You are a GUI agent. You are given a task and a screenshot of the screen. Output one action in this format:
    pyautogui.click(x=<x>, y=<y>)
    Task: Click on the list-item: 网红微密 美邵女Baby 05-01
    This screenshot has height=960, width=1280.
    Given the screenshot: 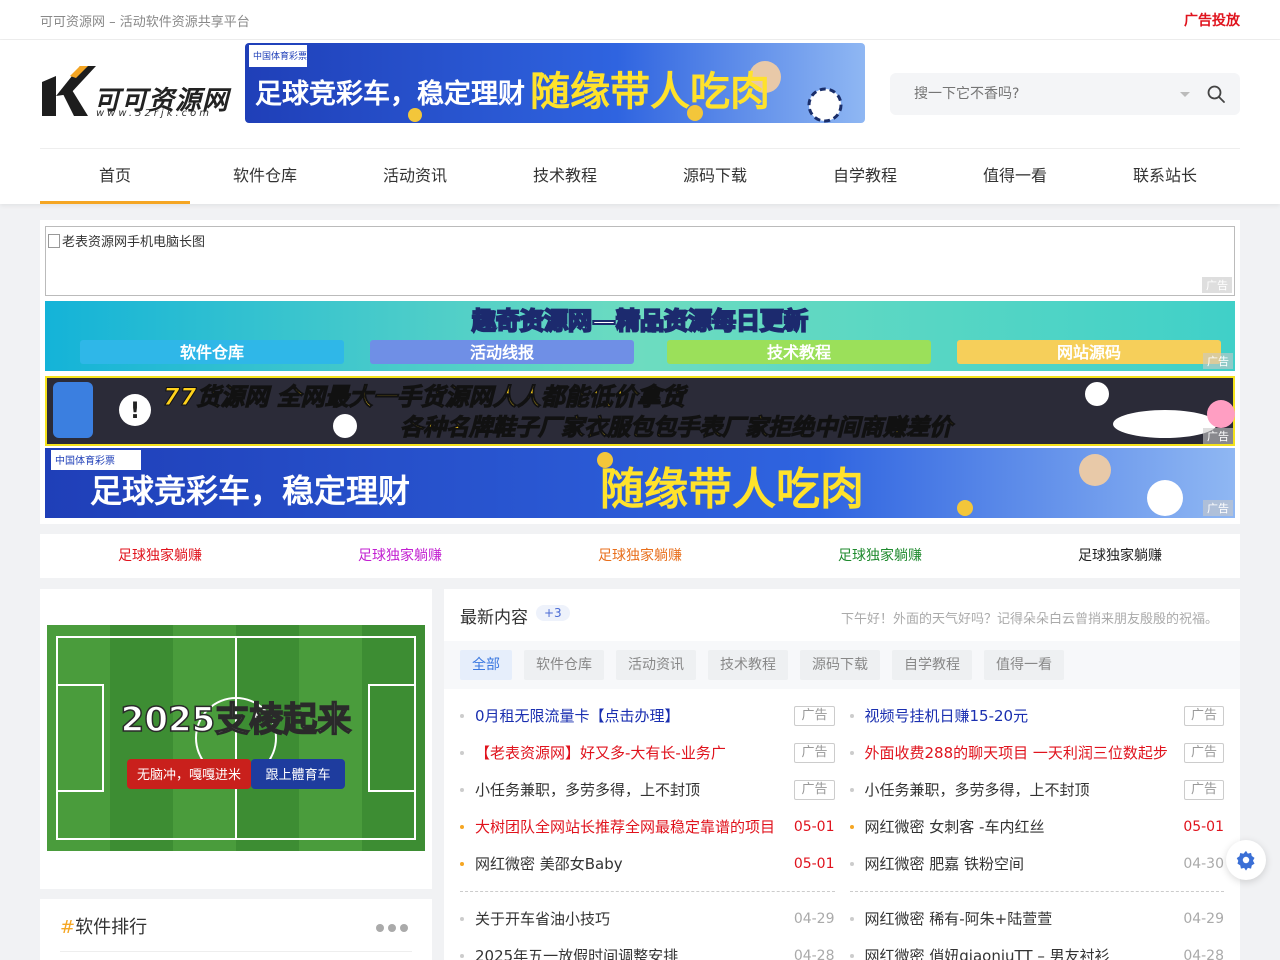 What is the action you would take?
    pyautogui.click(x=647, y=863)
    